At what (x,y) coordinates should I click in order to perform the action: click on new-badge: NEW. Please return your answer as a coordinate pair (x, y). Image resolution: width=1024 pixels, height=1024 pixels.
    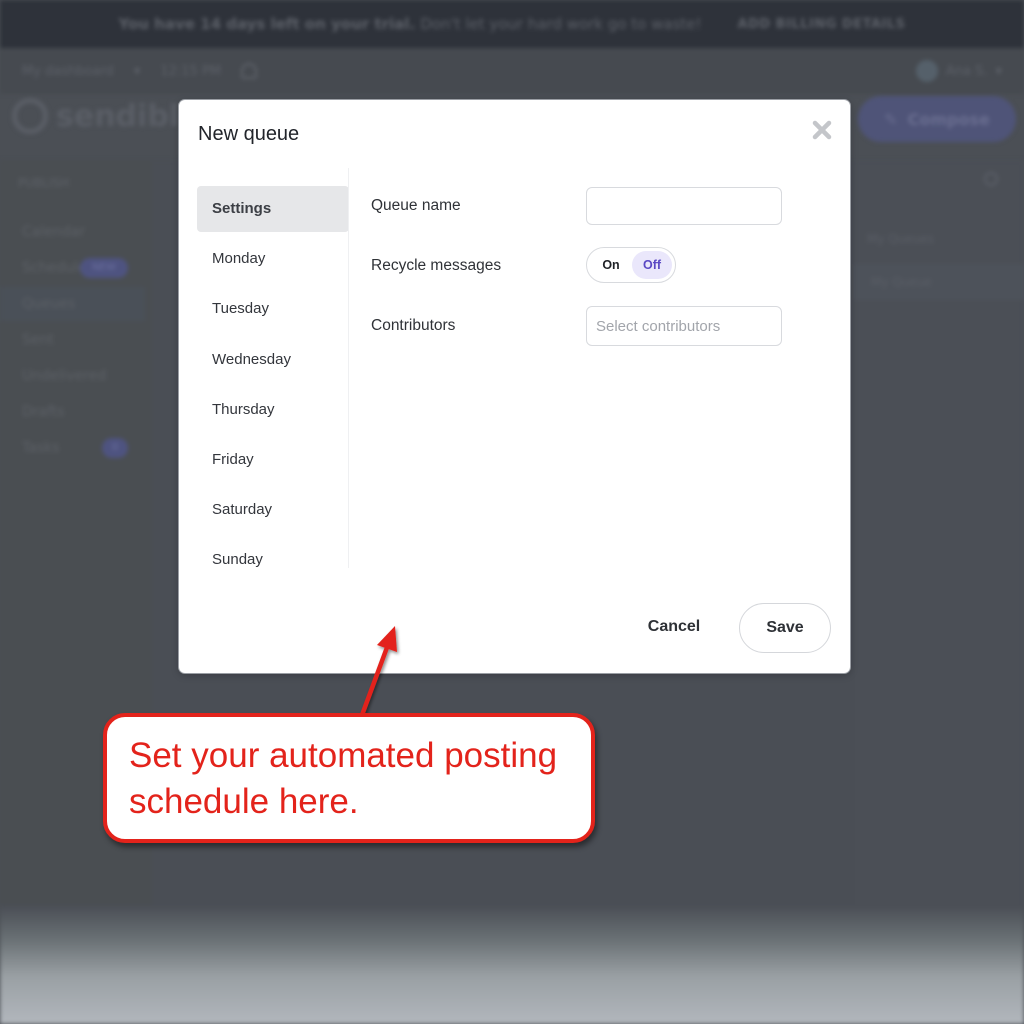
    Looking at the image, I should click on (104, 268).